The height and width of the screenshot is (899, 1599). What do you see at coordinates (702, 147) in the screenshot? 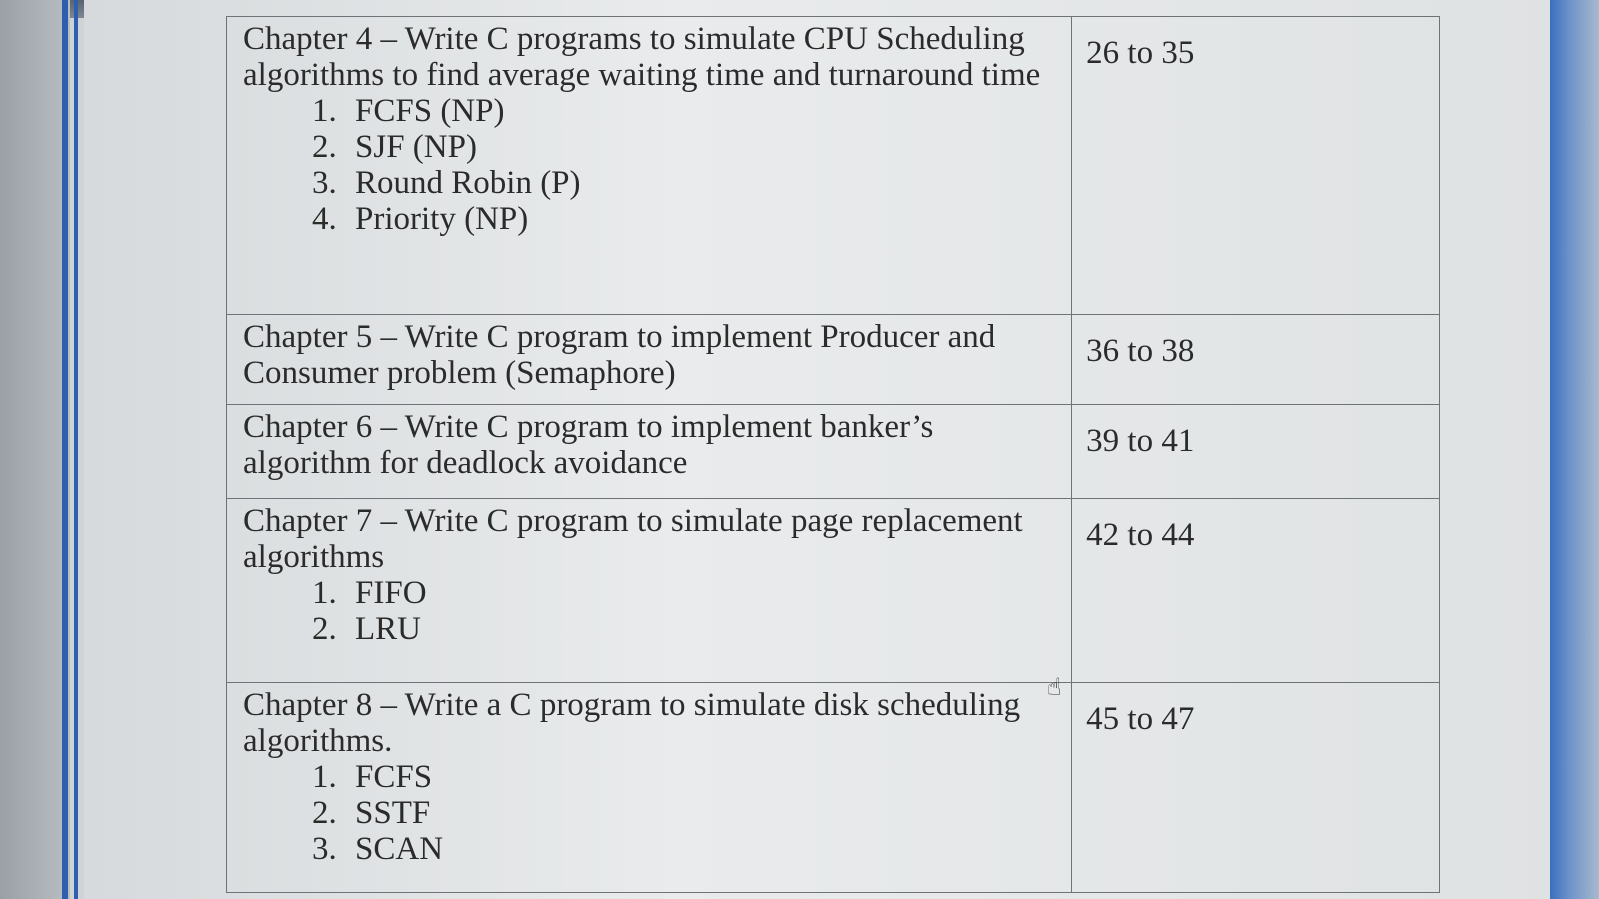
I see `list-item: SJF (NP)` at bounding box center [702, 147].